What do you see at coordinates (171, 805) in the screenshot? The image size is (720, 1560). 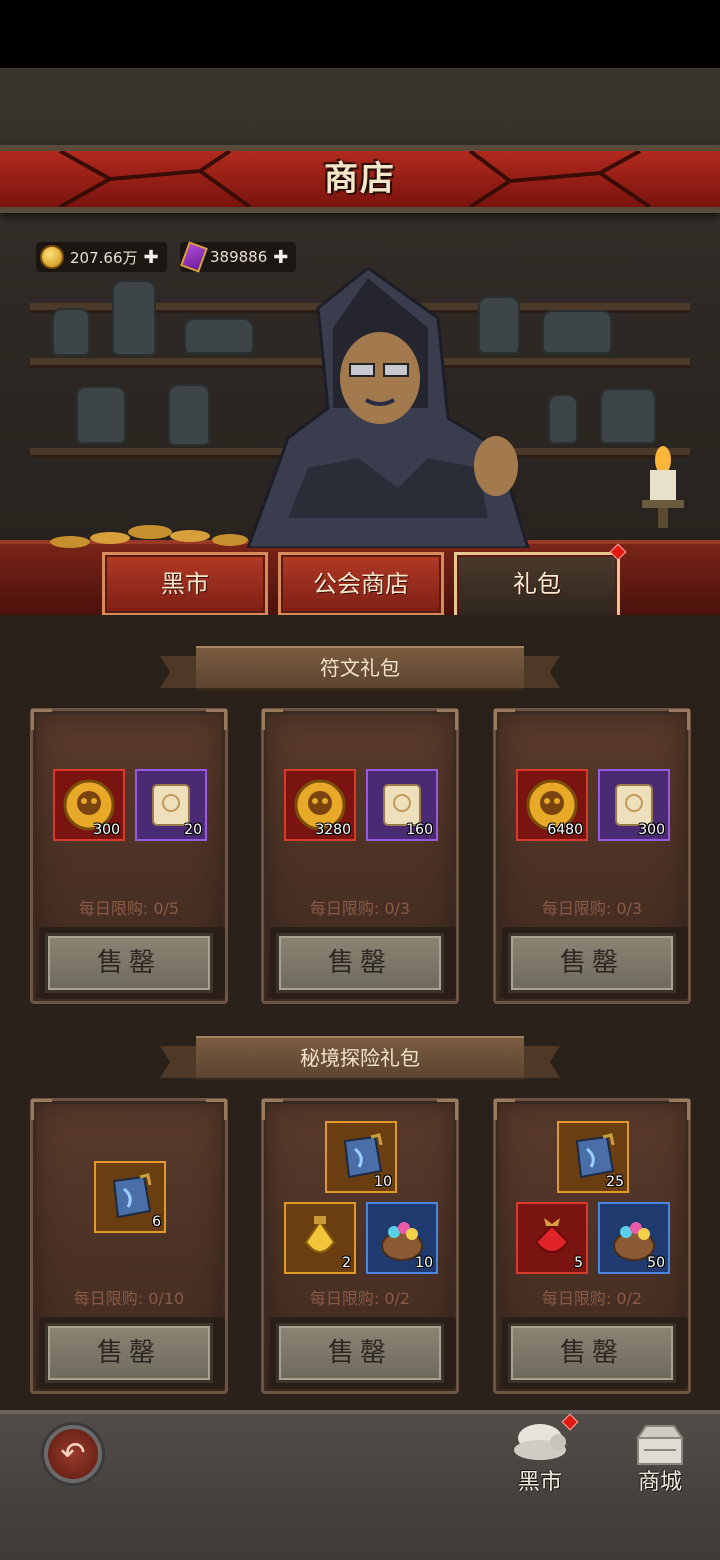 I see `item-slot: 20` at bounding box center [171, 805].